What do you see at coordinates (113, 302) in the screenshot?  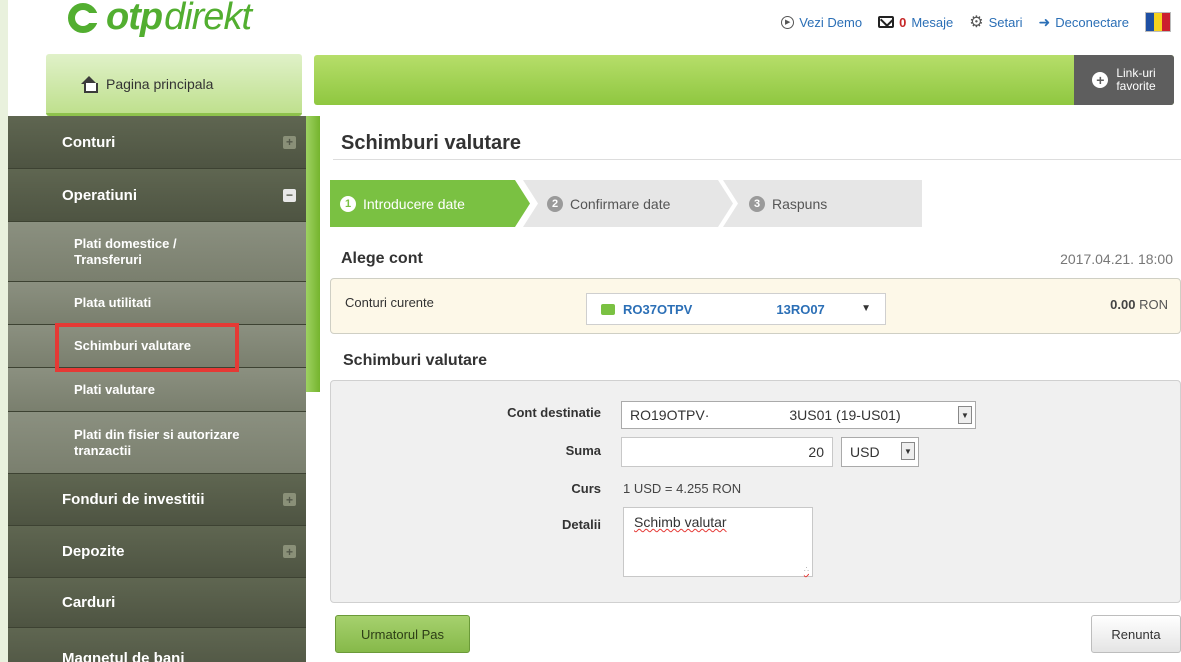 I see `sidebar-item-label: Plata utilitati` at bounding box center [113, 302].